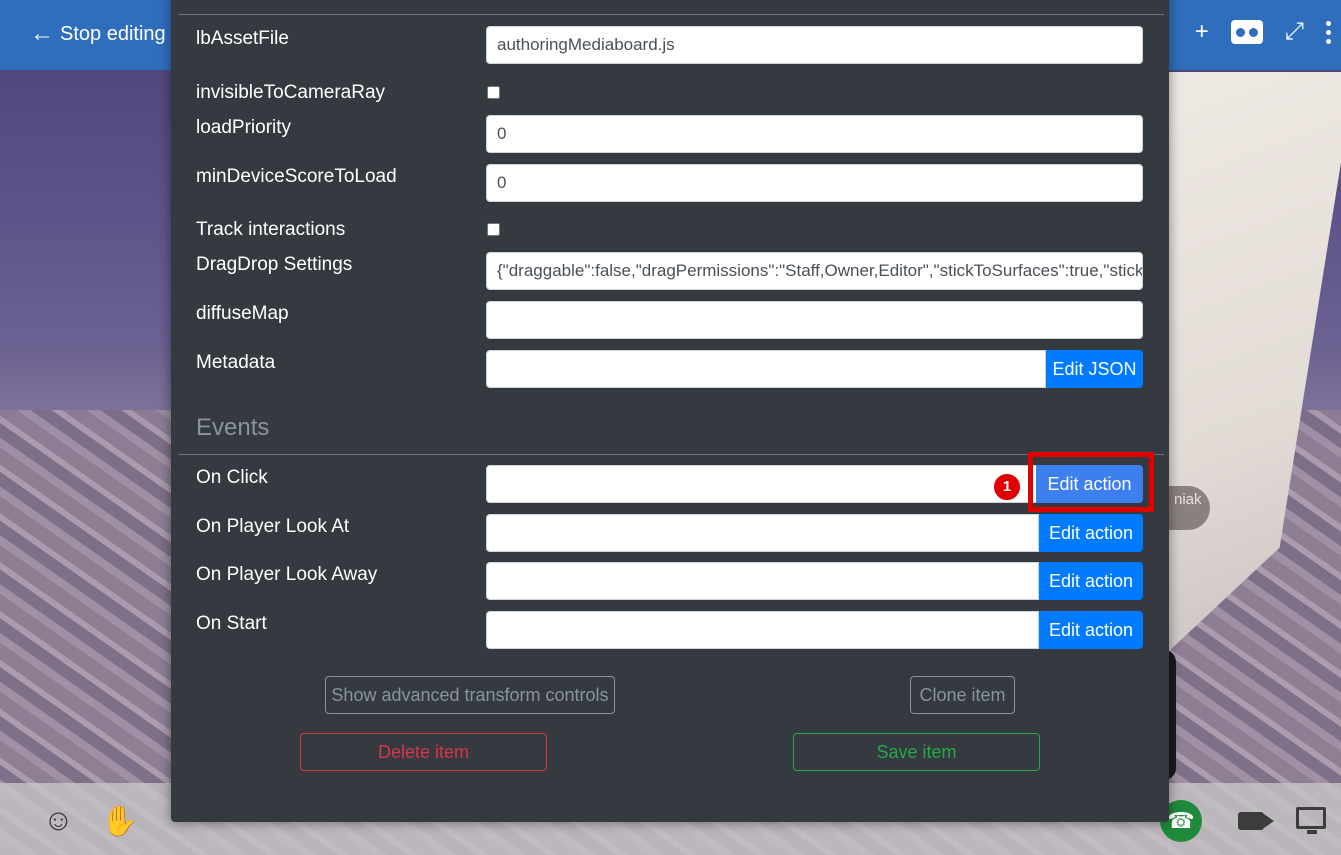 This screenshot has height=855, width=1341. I want to click on on-start-edit-action-button: Edit action, so click(1091, 630).